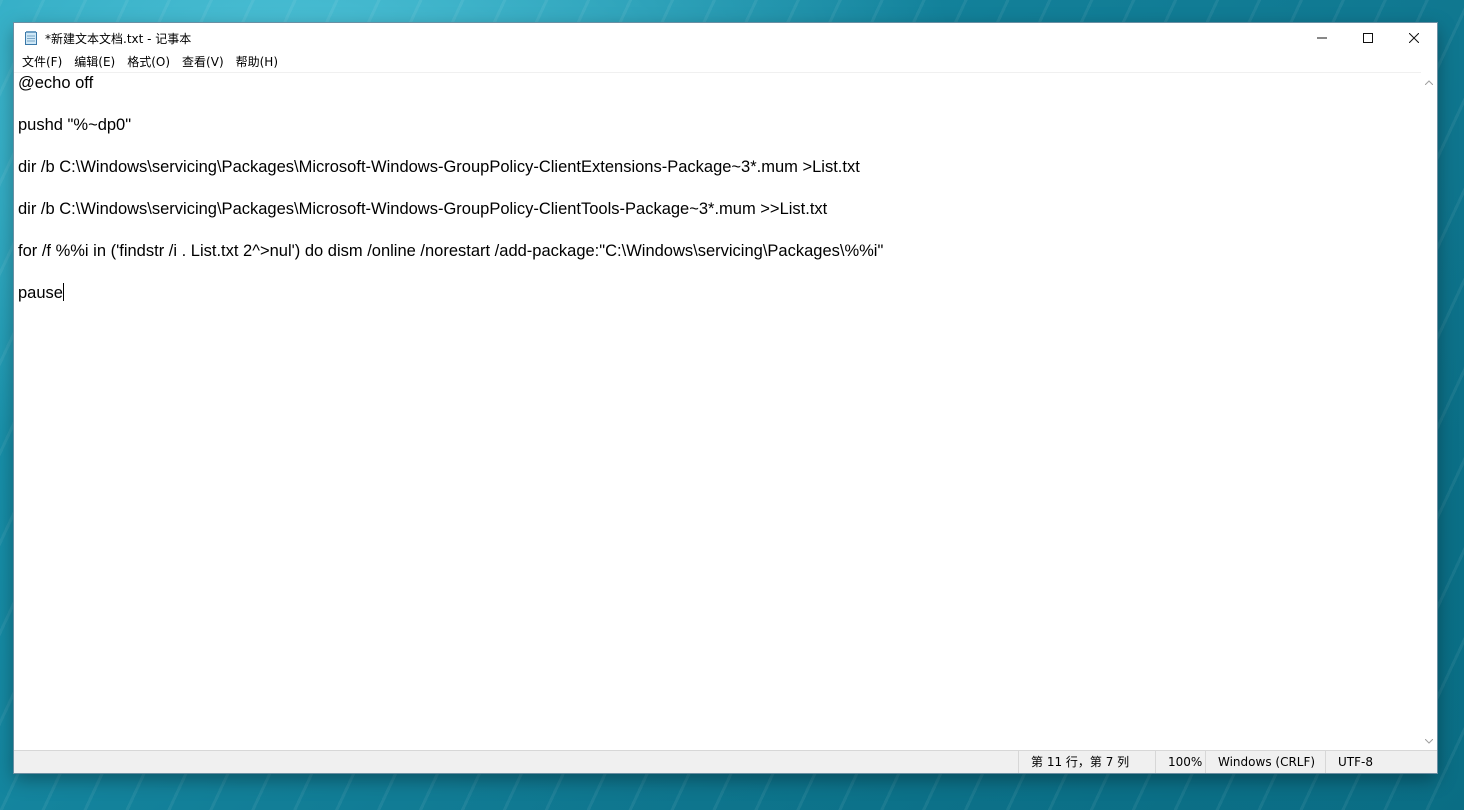  I want to click on status-encoding: UTF-8, so click(1373, 762).